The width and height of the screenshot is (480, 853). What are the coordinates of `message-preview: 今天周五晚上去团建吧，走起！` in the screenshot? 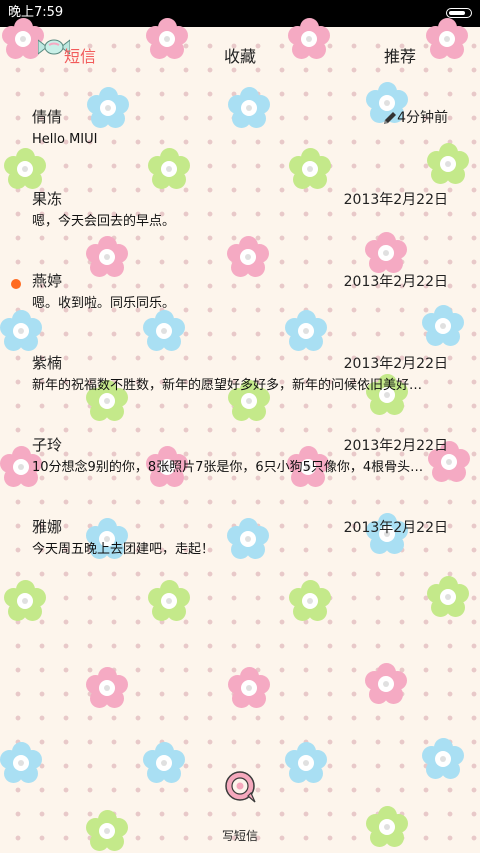 It's located at (123, 549).